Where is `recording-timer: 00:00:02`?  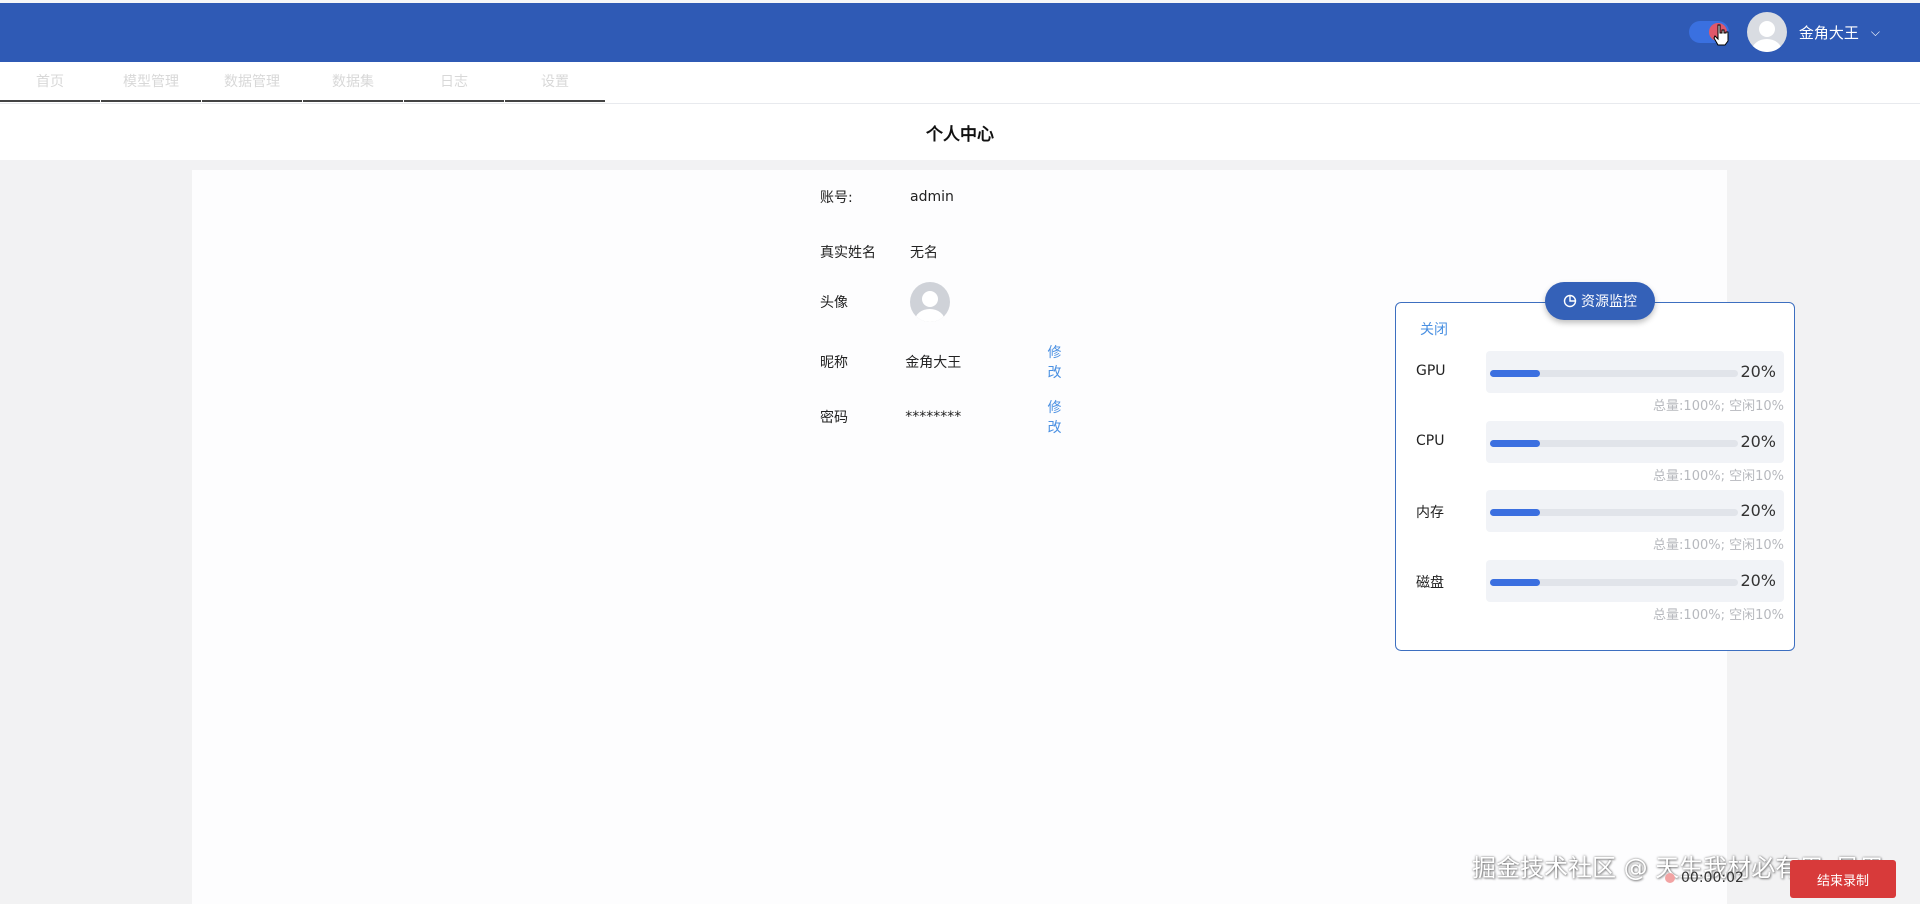
recording-timer: 00:00:02 is located at coordinates (1704, 878).